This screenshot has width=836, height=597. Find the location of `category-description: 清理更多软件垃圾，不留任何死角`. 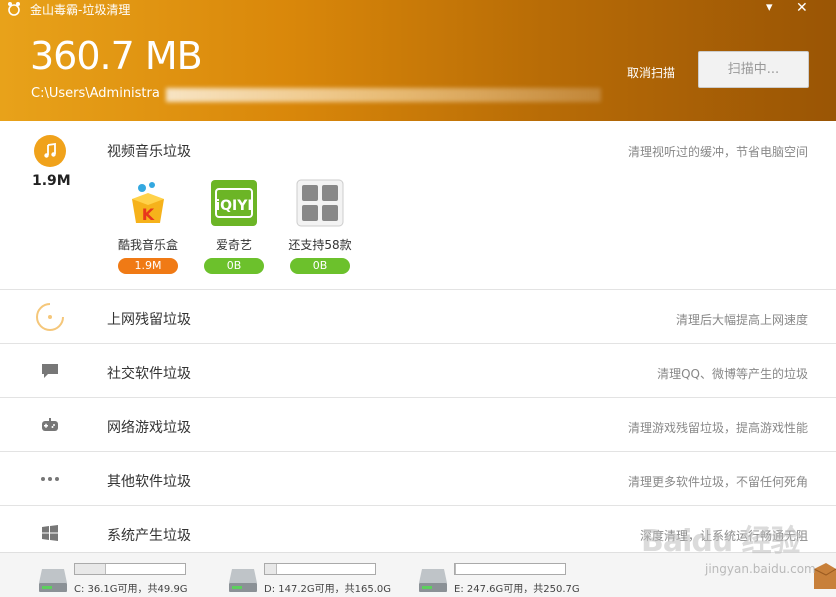

category-description: 清理更多软件垃圾，不留任何死角 is located at coordinates (717, 482).